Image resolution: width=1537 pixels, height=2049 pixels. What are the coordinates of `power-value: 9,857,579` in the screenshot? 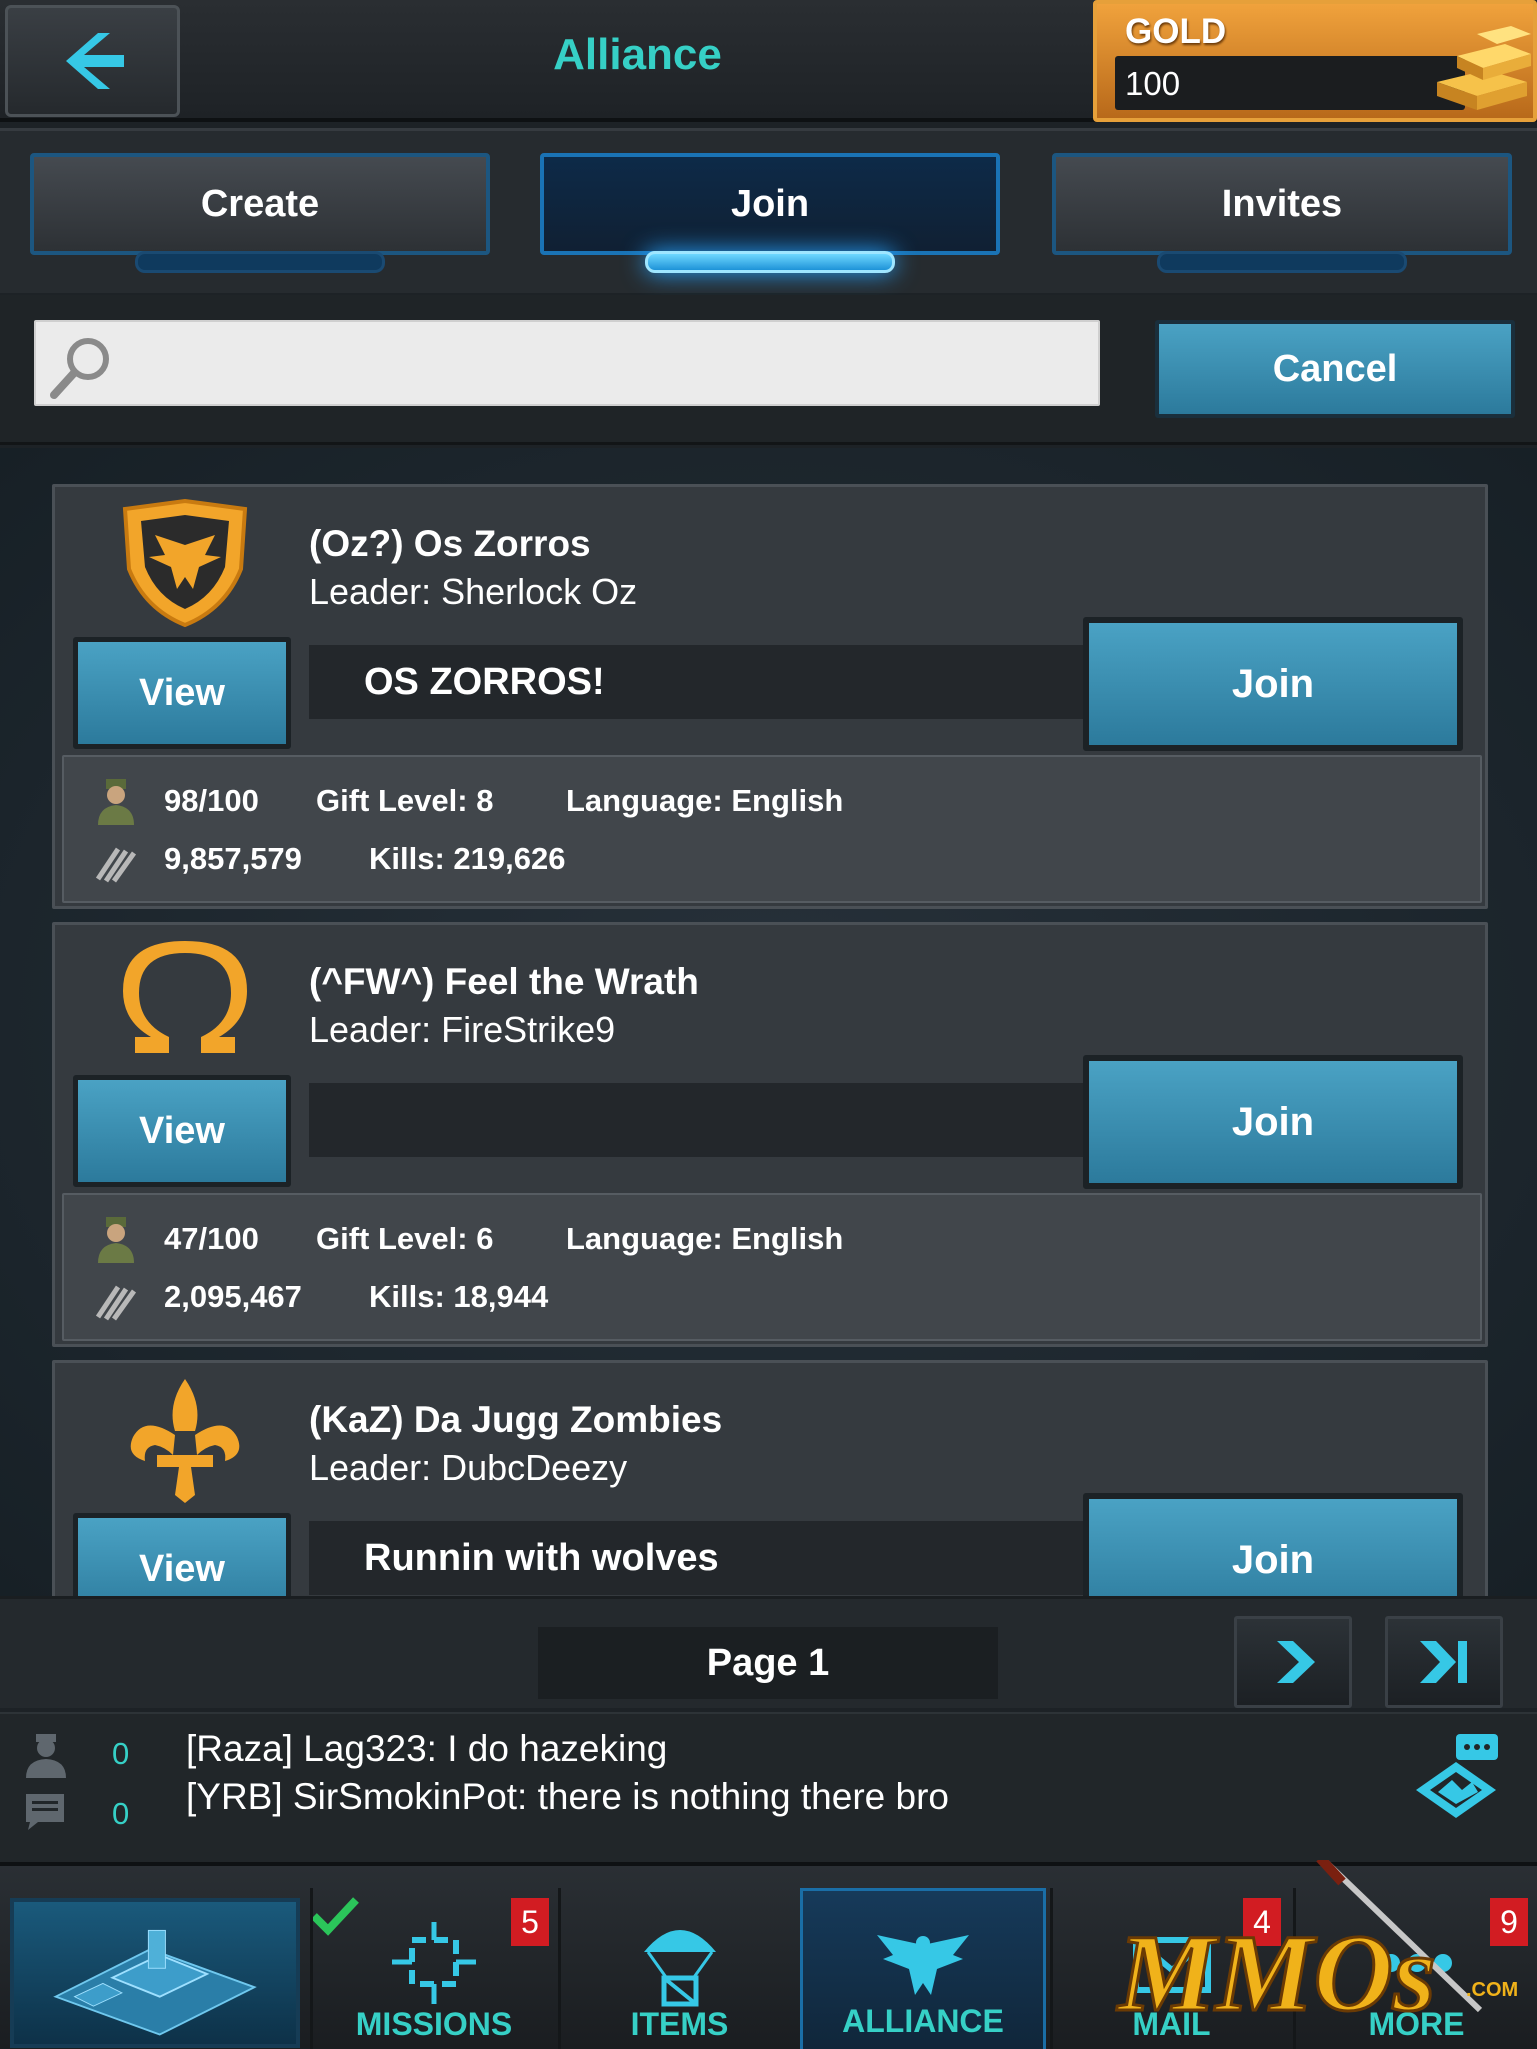 It's located at (233, 858).